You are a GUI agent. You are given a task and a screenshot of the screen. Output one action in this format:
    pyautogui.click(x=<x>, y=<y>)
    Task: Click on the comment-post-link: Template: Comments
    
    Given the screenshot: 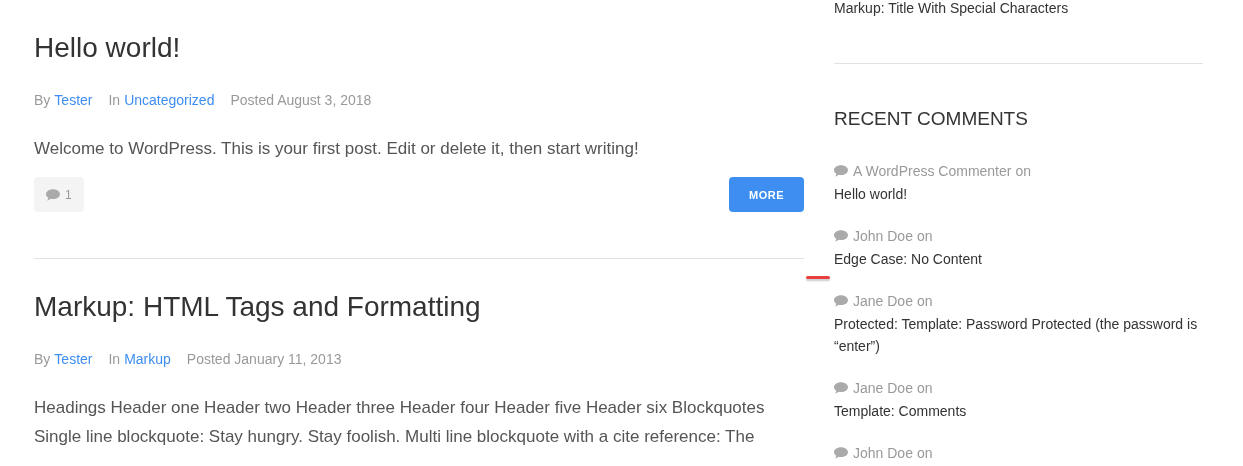 What is the action you would take?
    pyautogui.click(x=900, y=411)
    